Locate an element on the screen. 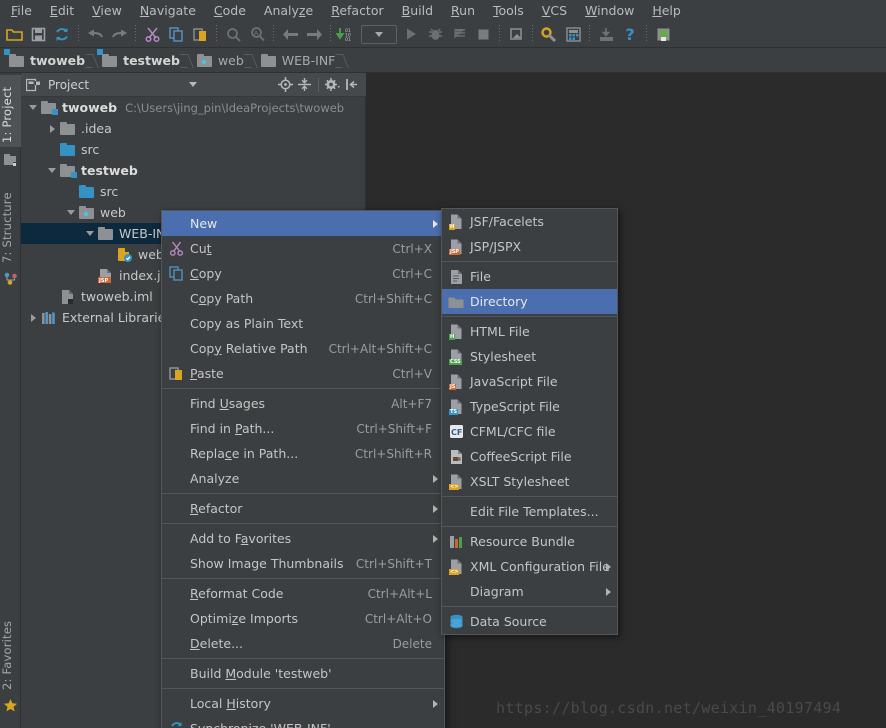 The height and width of the screenshot is (728, 886). context-menu-item-local-history: Local History is located at coordinates (303, 703).